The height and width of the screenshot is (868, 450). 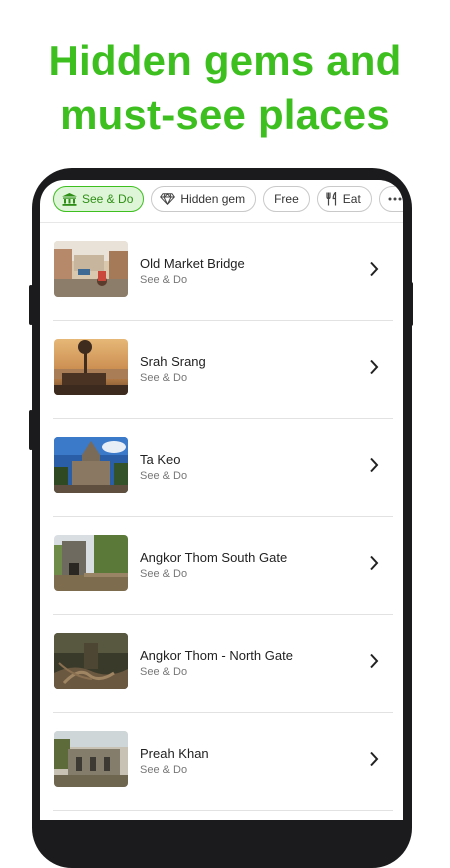 I want to click on filter-chip-other: O, so click(x=390, y=199).